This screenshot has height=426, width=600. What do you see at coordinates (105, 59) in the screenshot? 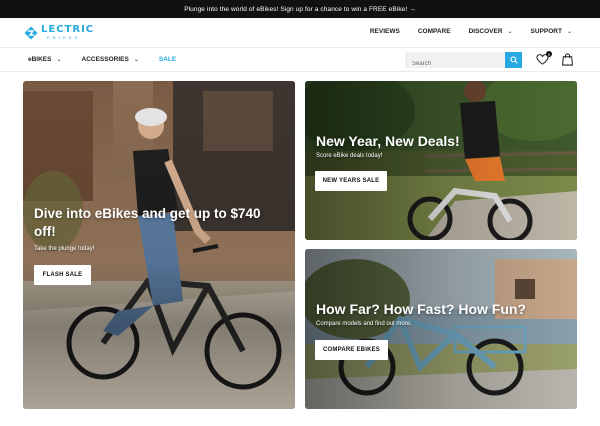
I see `nav-accessories-label: ACCESSORIES` at bounding box center [105, 59].